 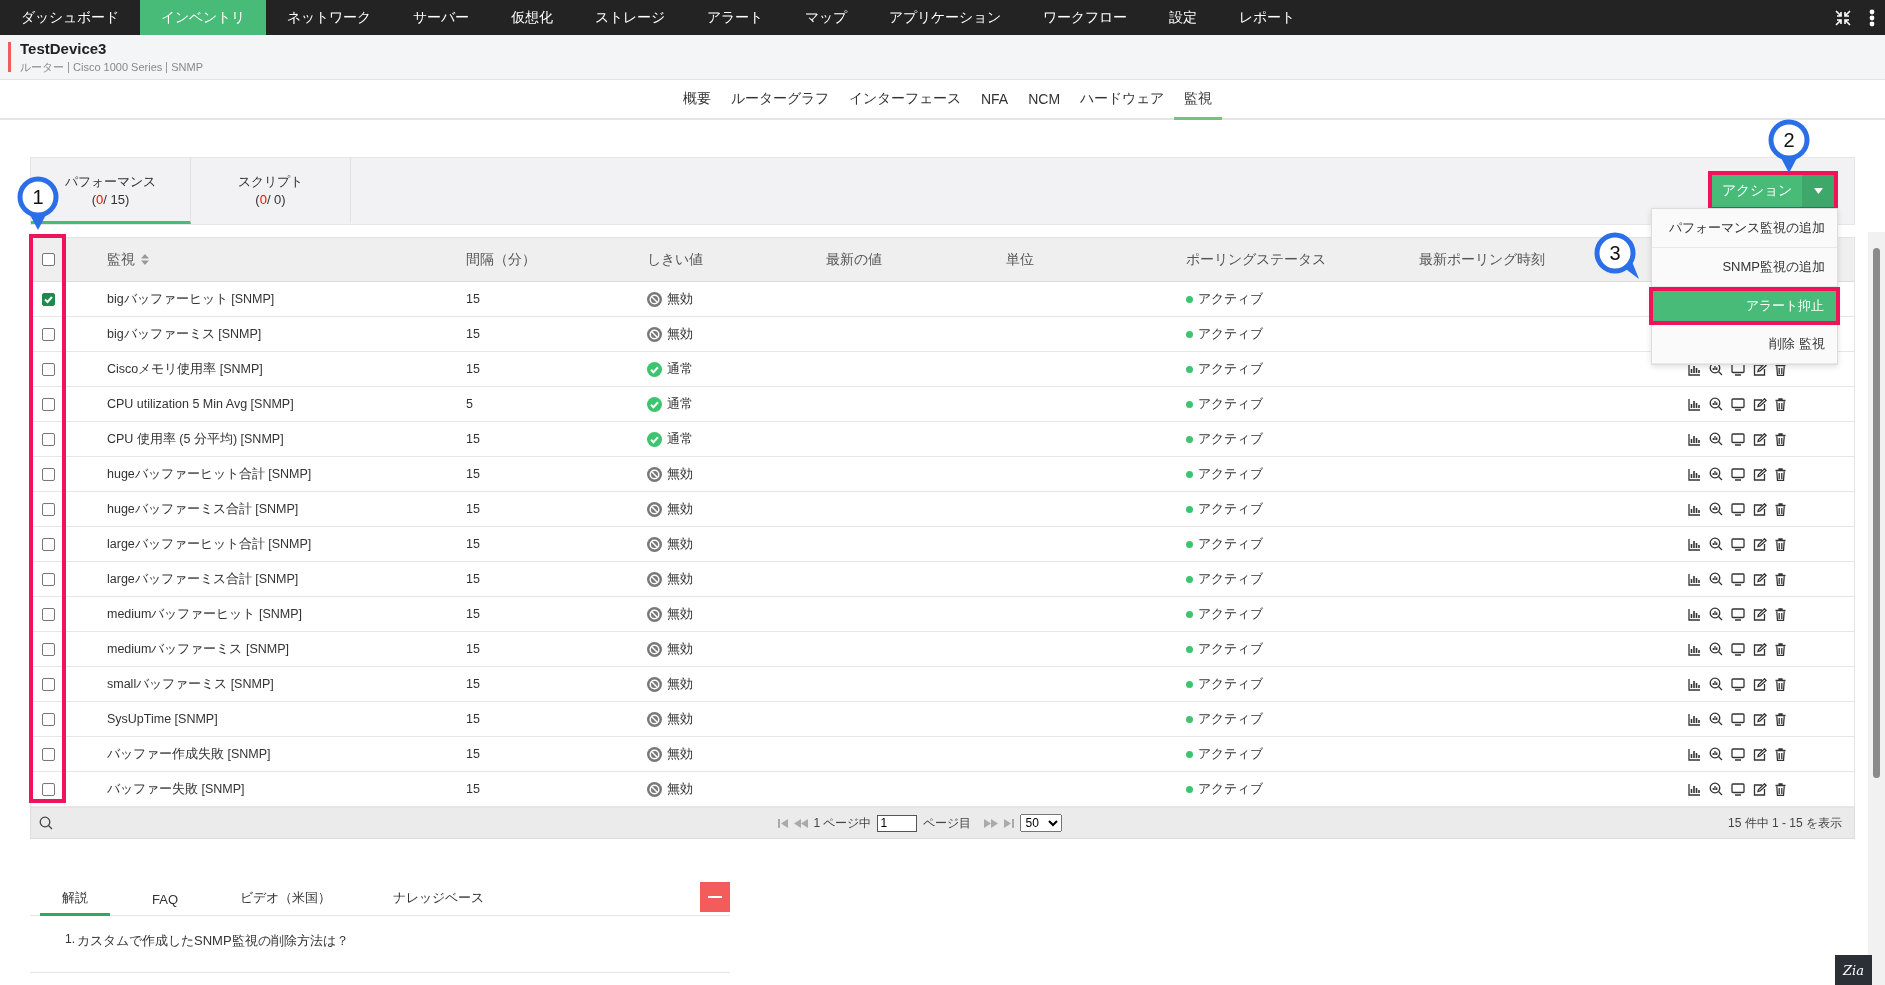 I want to click on sub-tab: NCM, so click(x=1044, y=100).